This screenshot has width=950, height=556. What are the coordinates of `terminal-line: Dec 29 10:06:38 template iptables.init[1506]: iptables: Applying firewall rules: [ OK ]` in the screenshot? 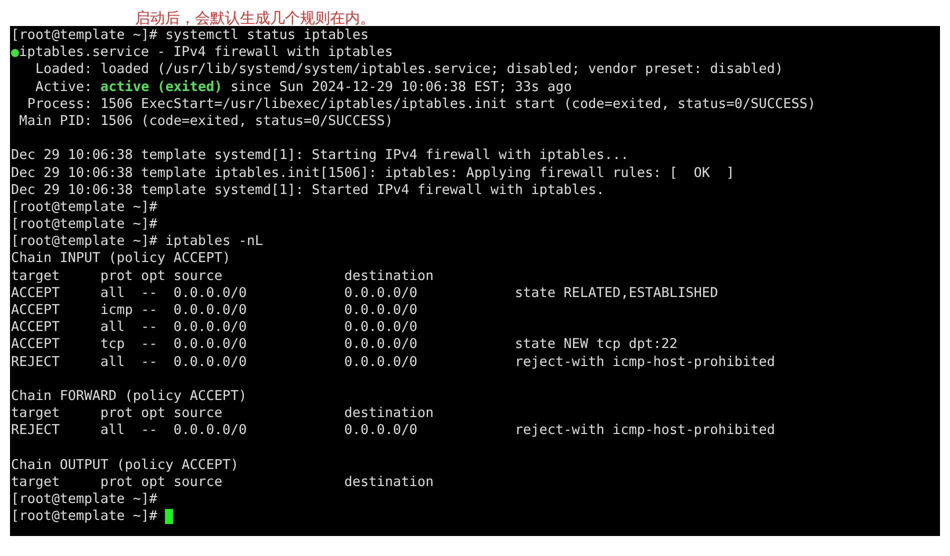 It's located at (372, 173).